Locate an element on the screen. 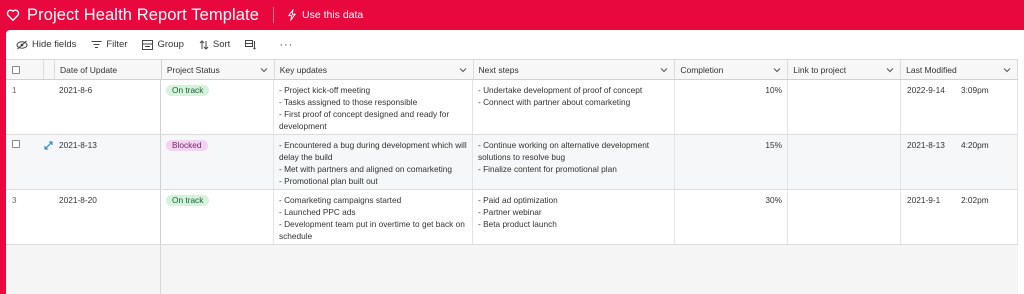  sort-label: Sort is located at coordinates (221, 44).